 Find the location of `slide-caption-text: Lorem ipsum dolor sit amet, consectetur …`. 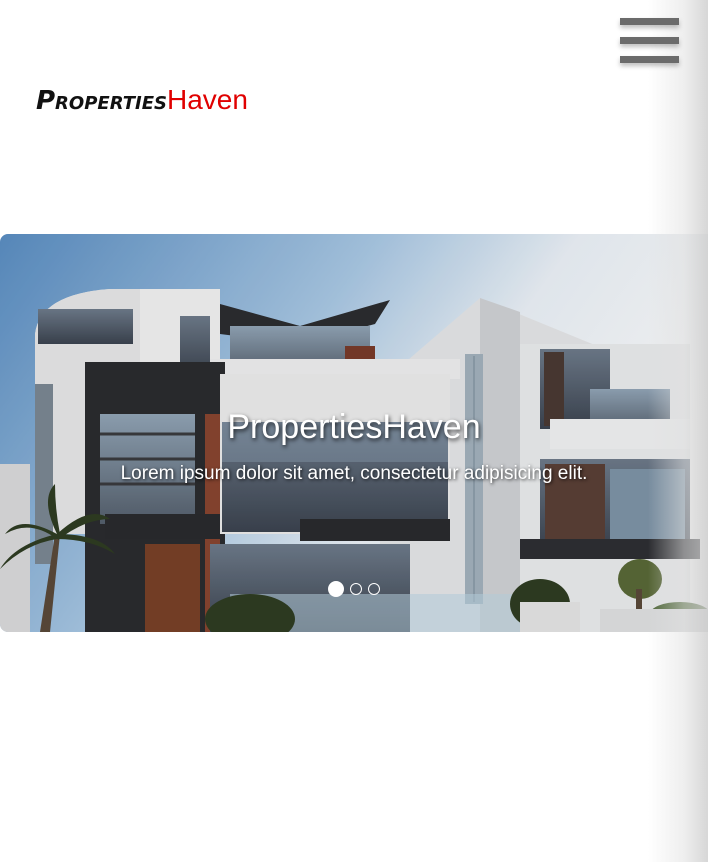

slide-caption-text: Lorem ipsum dolor sit amet, consectetur … is located at coordinates (354, 473).